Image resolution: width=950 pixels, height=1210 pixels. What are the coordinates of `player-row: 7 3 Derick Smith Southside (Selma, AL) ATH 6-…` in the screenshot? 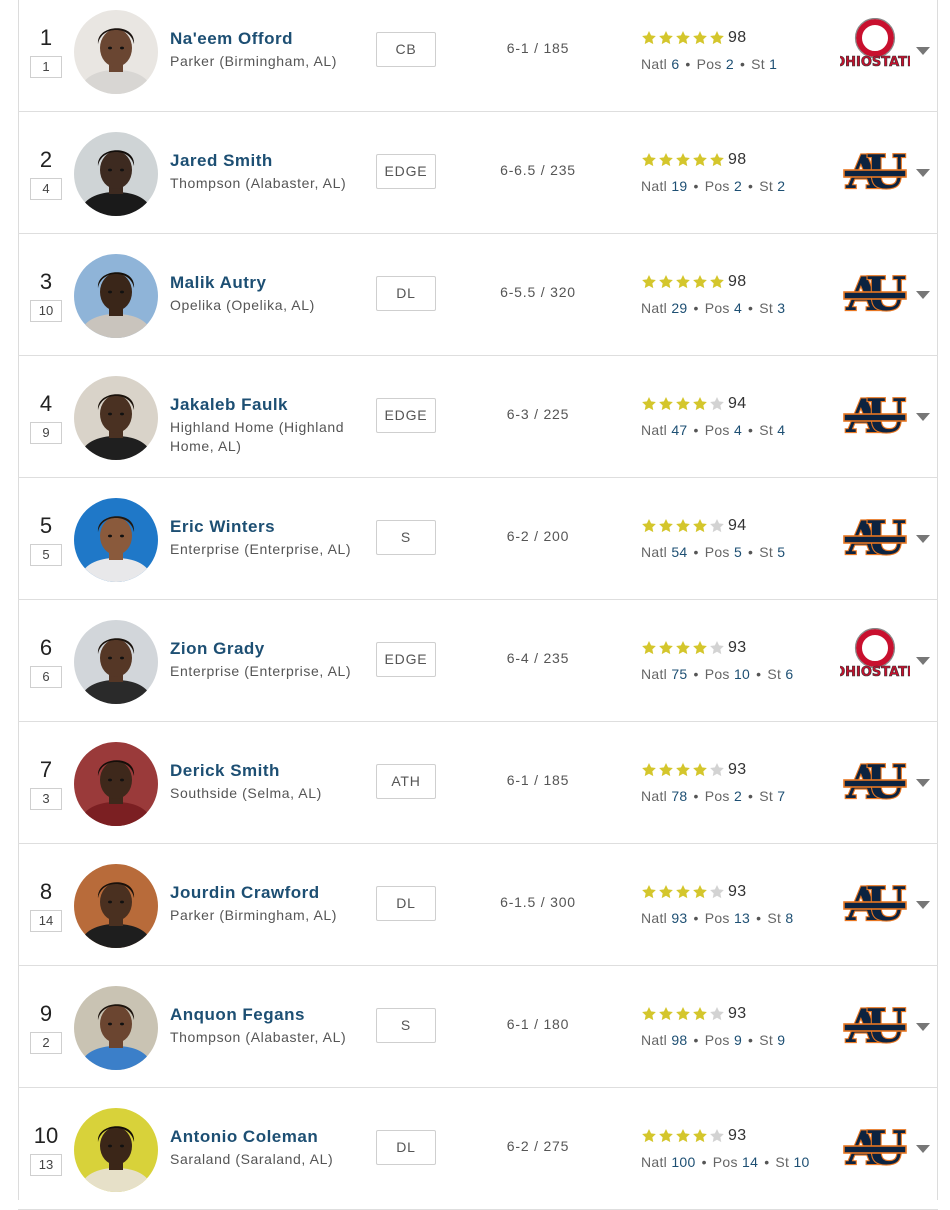 It's located at (478, 783).